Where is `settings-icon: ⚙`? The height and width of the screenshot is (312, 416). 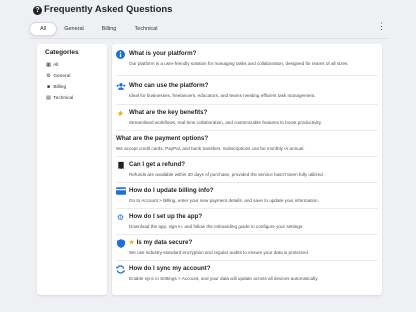 settings-icon: ⚙ is located at coordinates (48, 76).